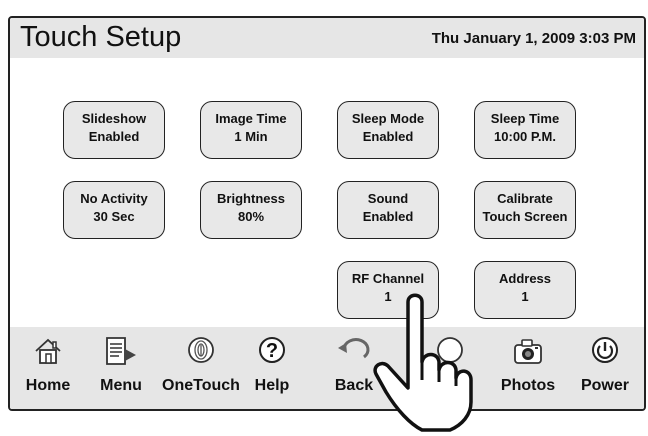 Image resolution: width=648 pixels, height=436 pixels. Describe the element at coordinates (251, 216) in the screenshot. I see `tile-value: 80%` at that location.